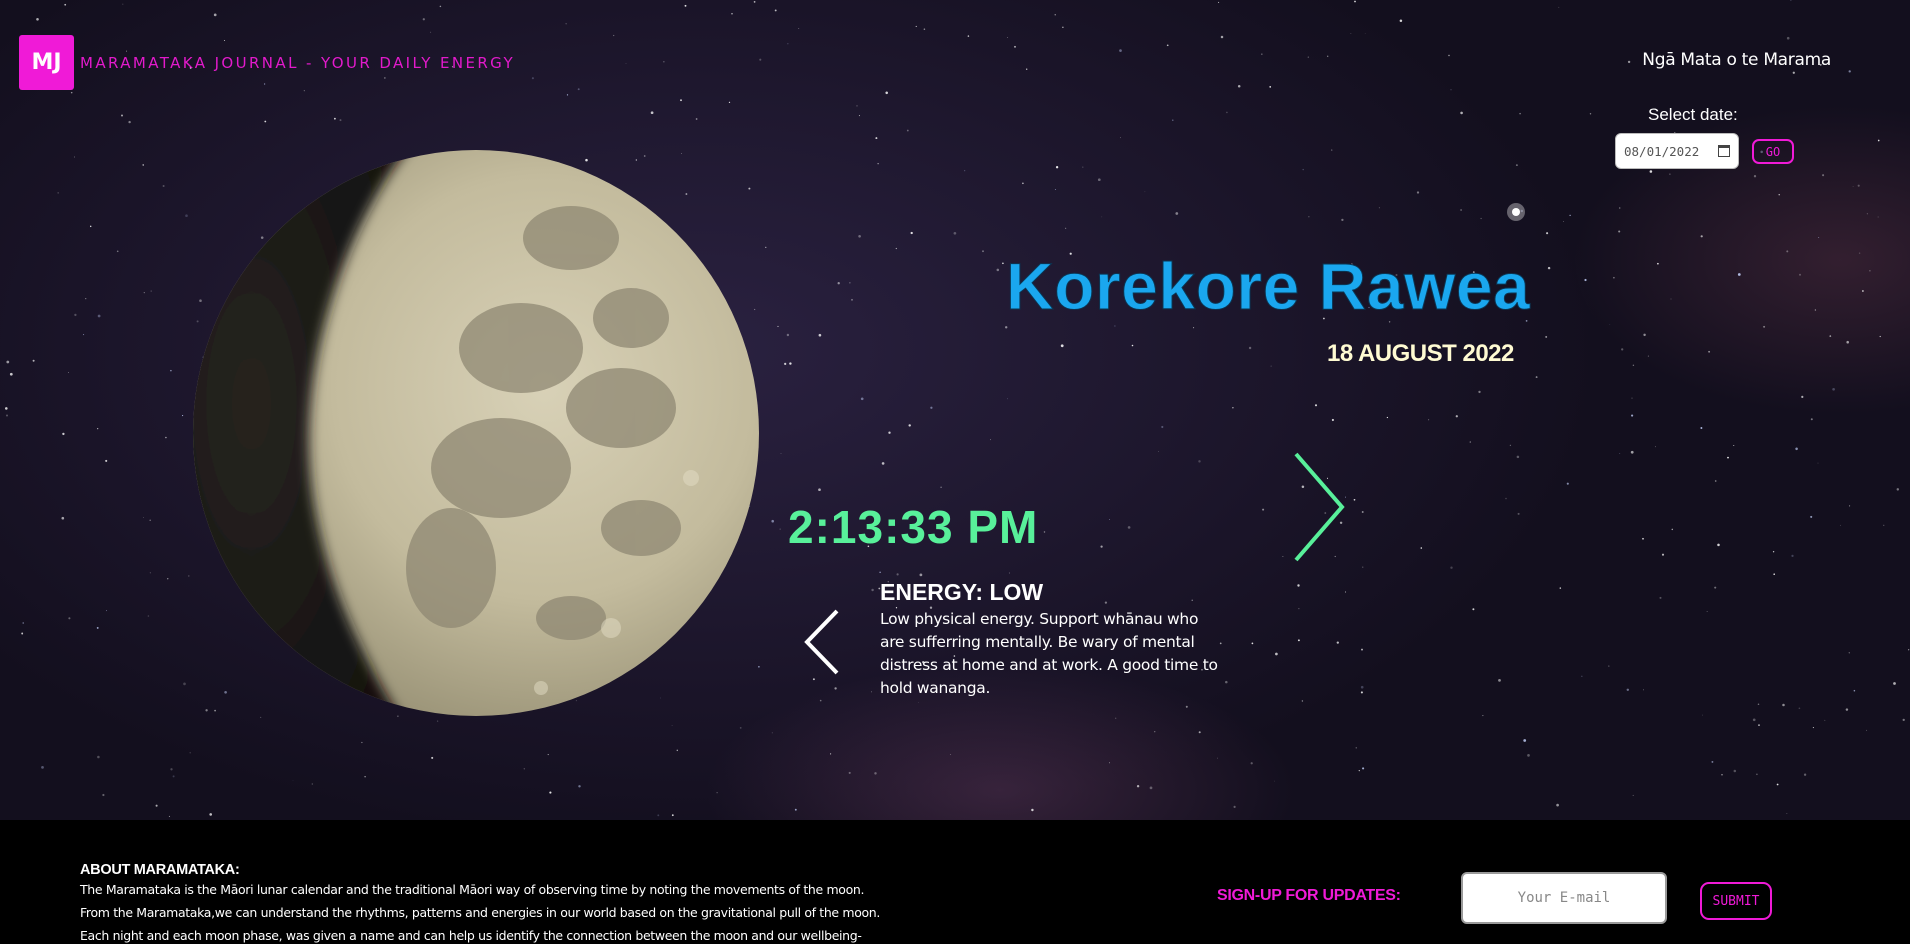 The width and height of the screenshot is (1910, 944). I want to click on site-title: MARAMATAKA JOURNAL - YOUR DAILY ENERGY, so click(298, 62).